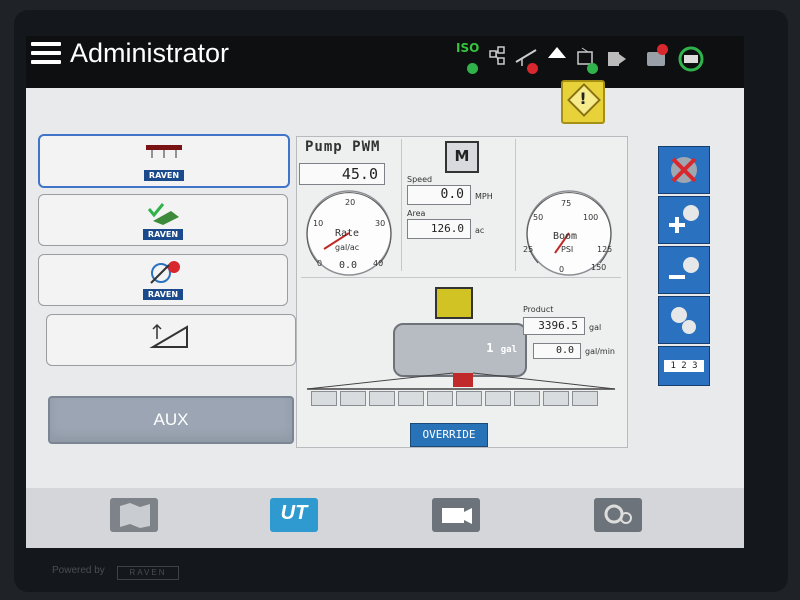  What do you see at coordinates (150, 53) in the screenshot?
I see `page-title: Administrator` at bounding box center [150, 53].